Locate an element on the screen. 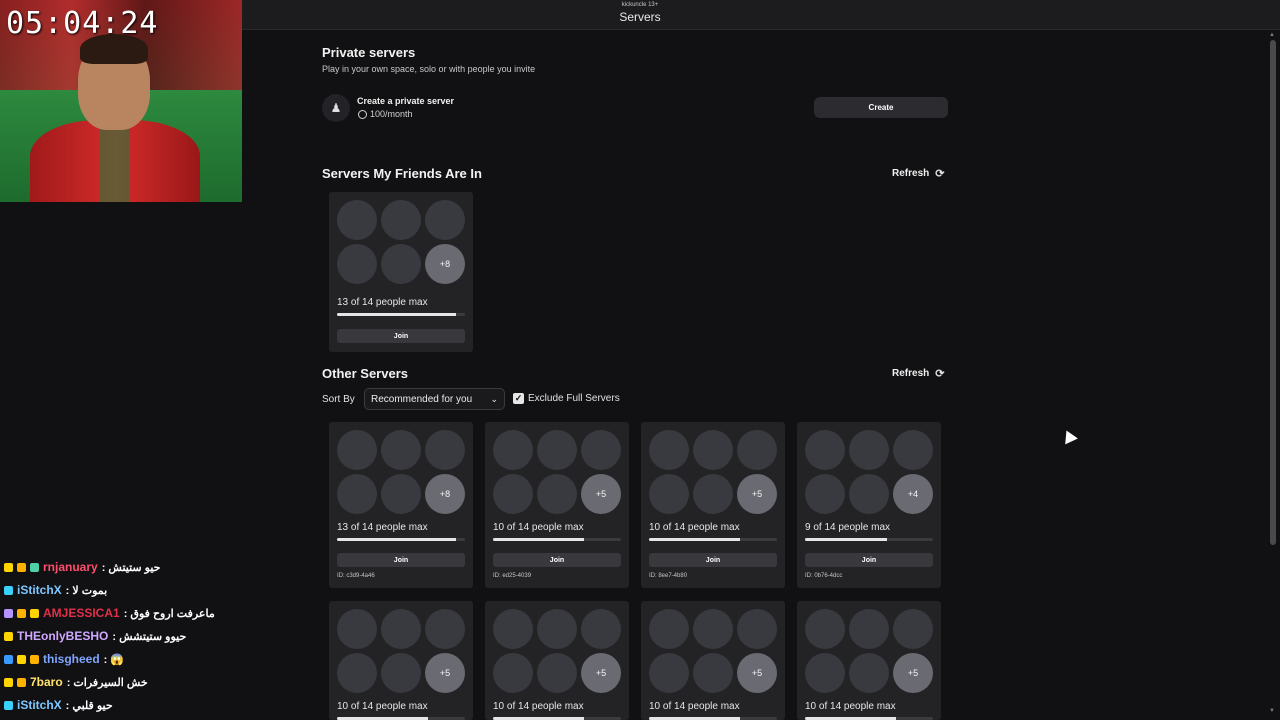  create-button: Create is located at coordinates (881, 107).